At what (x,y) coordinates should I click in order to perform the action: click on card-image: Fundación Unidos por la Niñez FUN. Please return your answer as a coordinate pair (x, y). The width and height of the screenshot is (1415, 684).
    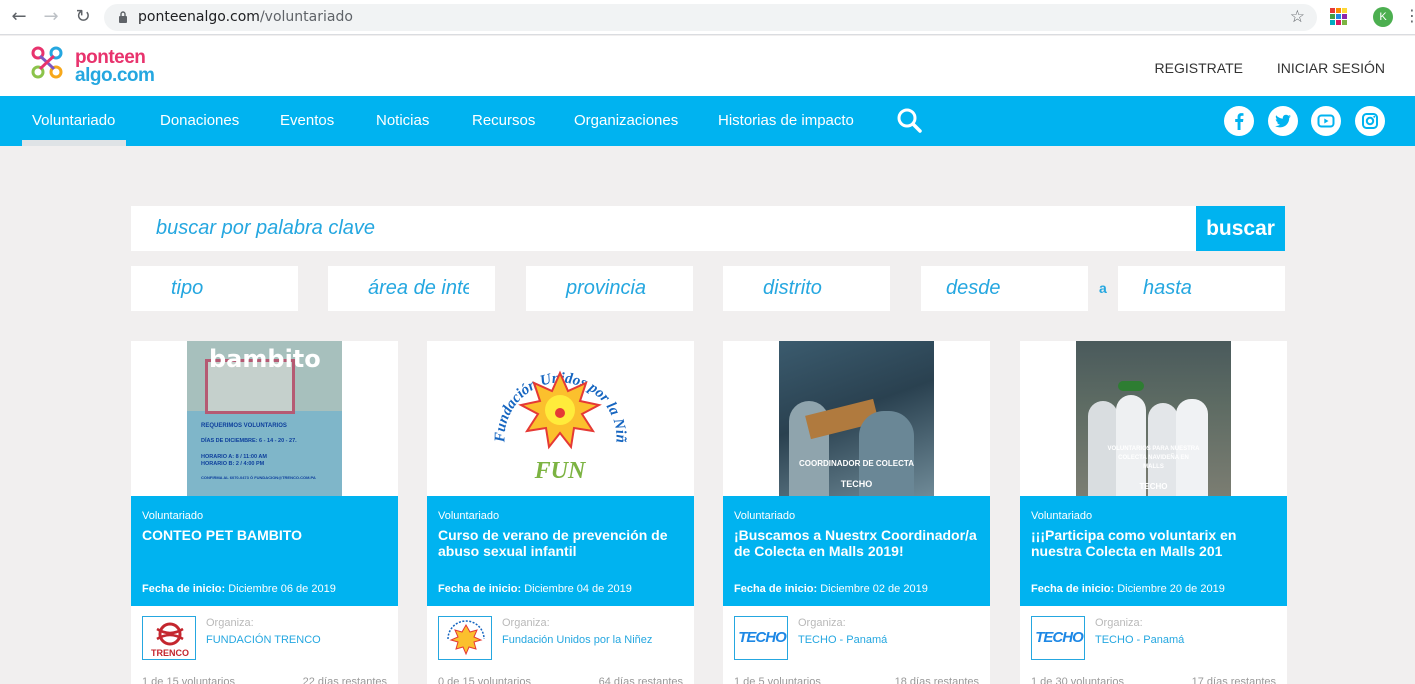
    Looking at the image, I should click on (560, 418).